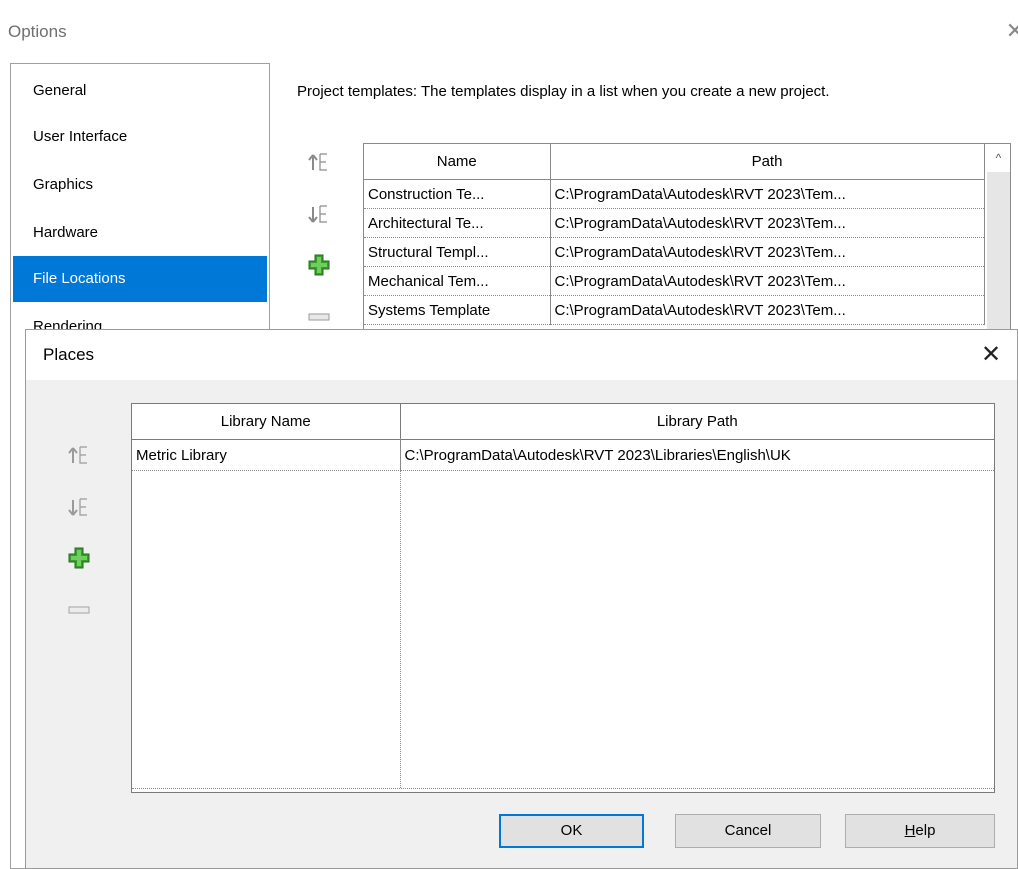 The width and height of the screenshot is (1018, 869). Describe the element at coordinates (571, 831) in the screenshot. I see `ok-button: OK` at that location.